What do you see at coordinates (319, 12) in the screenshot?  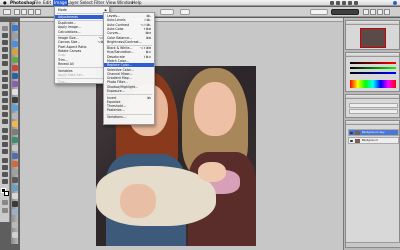 I see `workspace-button` at bounding box center [319, 12].